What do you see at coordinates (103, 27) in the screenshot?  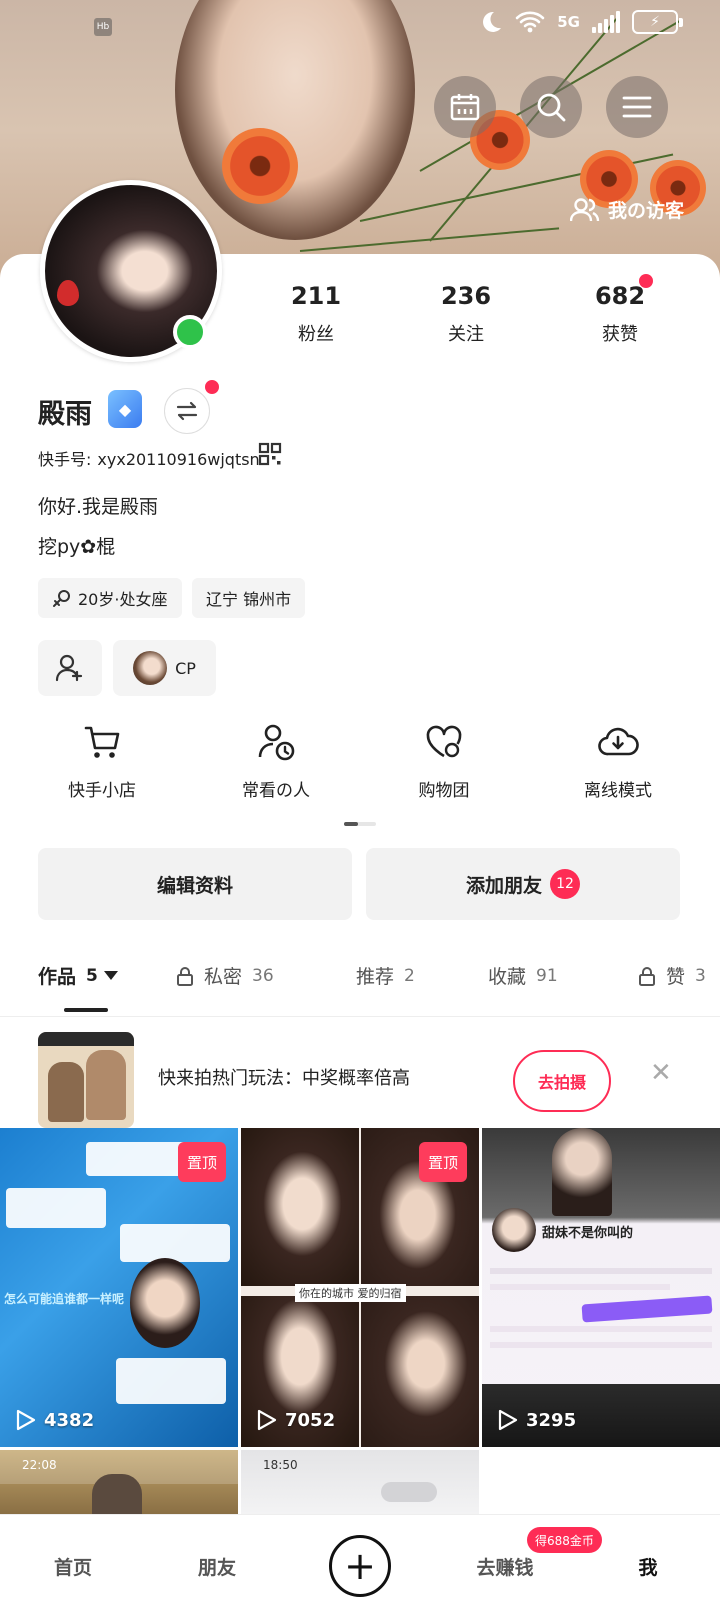 I see `notification-icon: Hb` at bounding box center [103, 27].